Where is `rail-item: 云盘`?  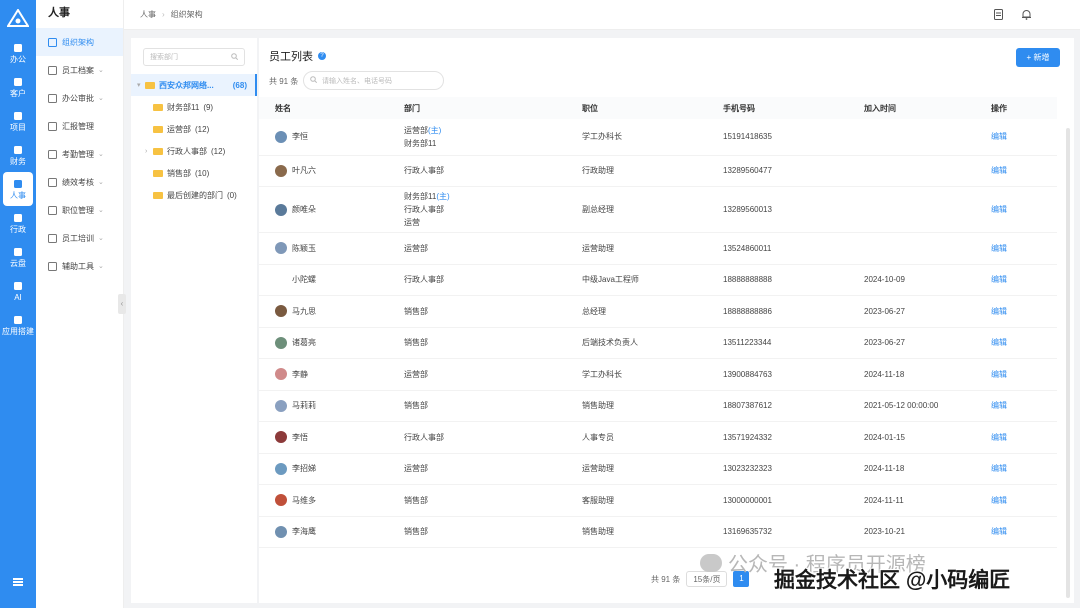 rail-item: 云盘 is located at coordinates (18, 257).